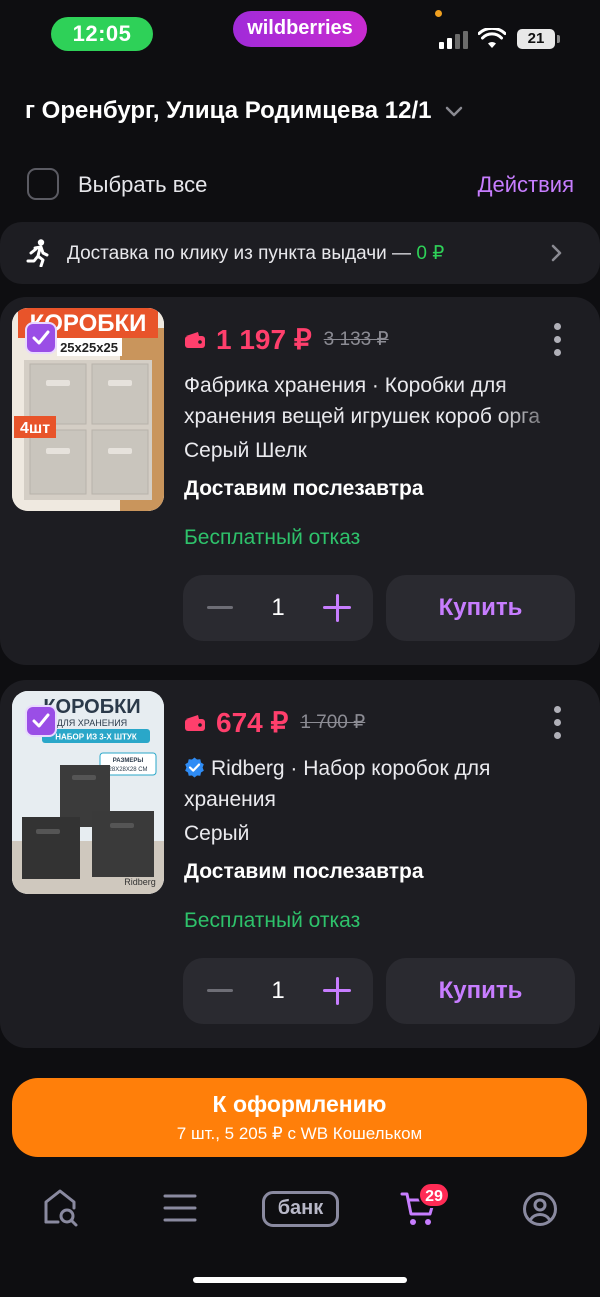 The height and width of the screenshot is (1297, 600). I want to click on profile-icon, so click(540, 1209).